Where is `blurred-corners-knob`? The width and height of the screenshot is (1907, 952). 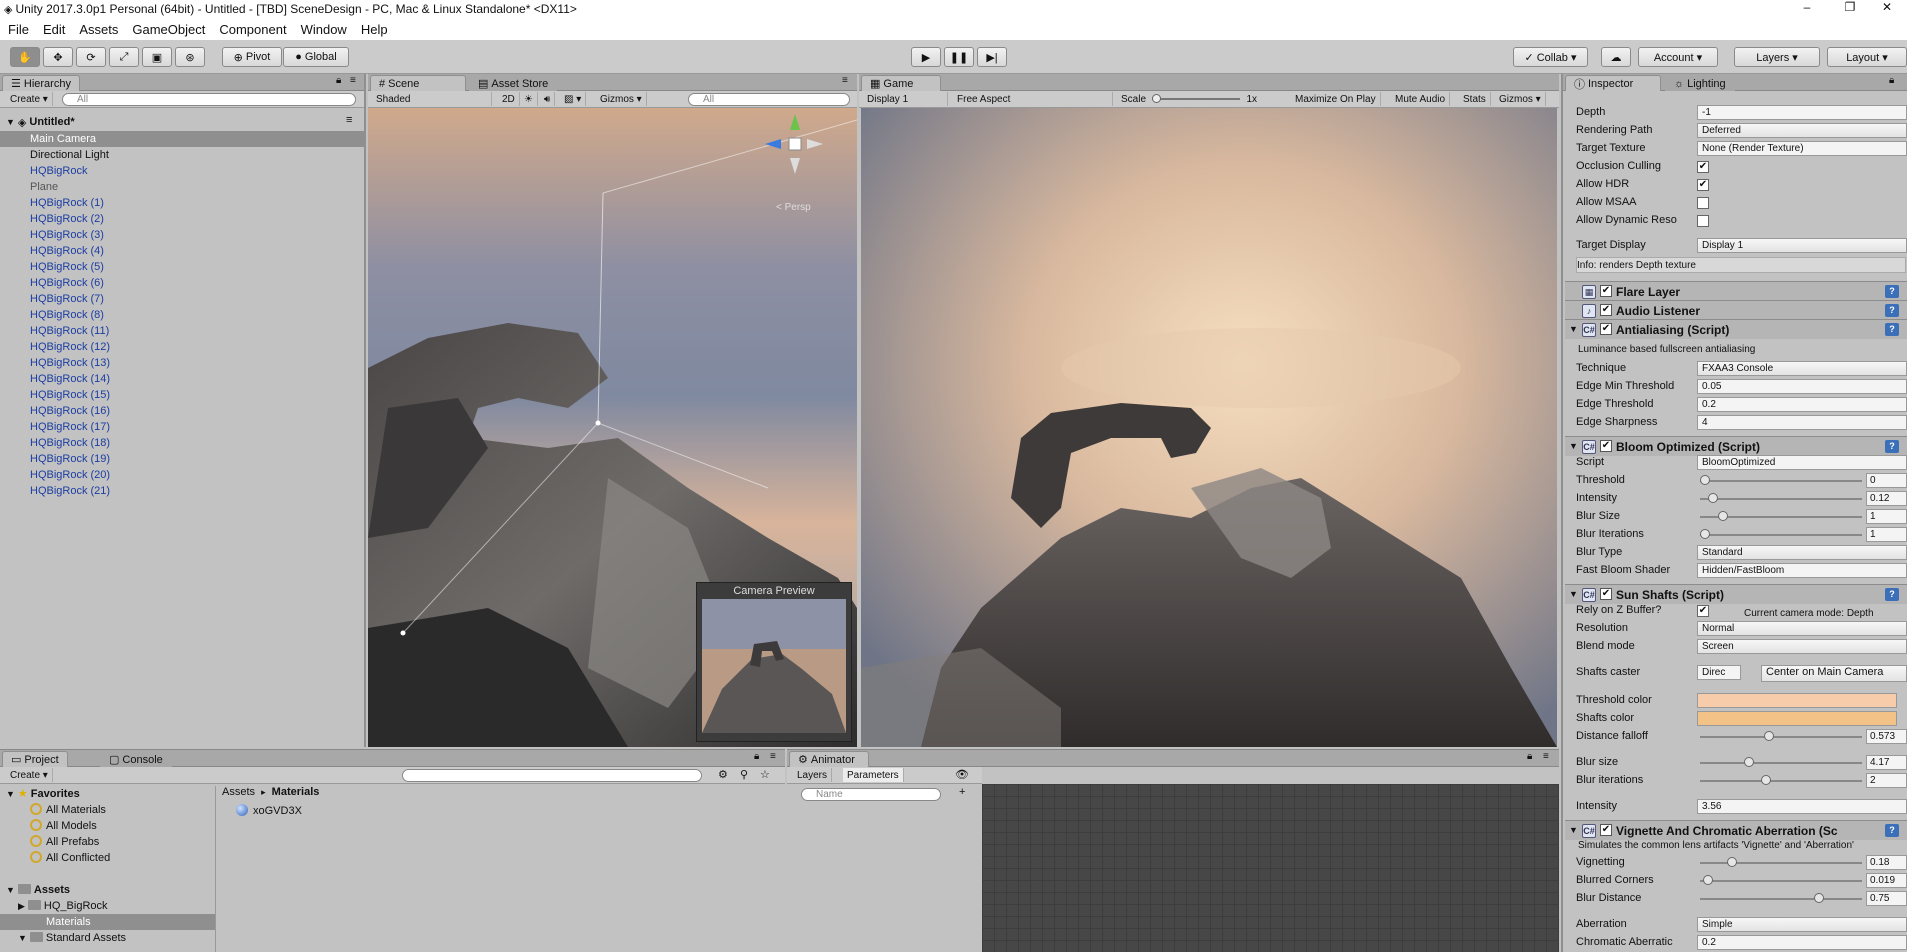
blurred-corners-knob is located at coordinates (1708, 880).